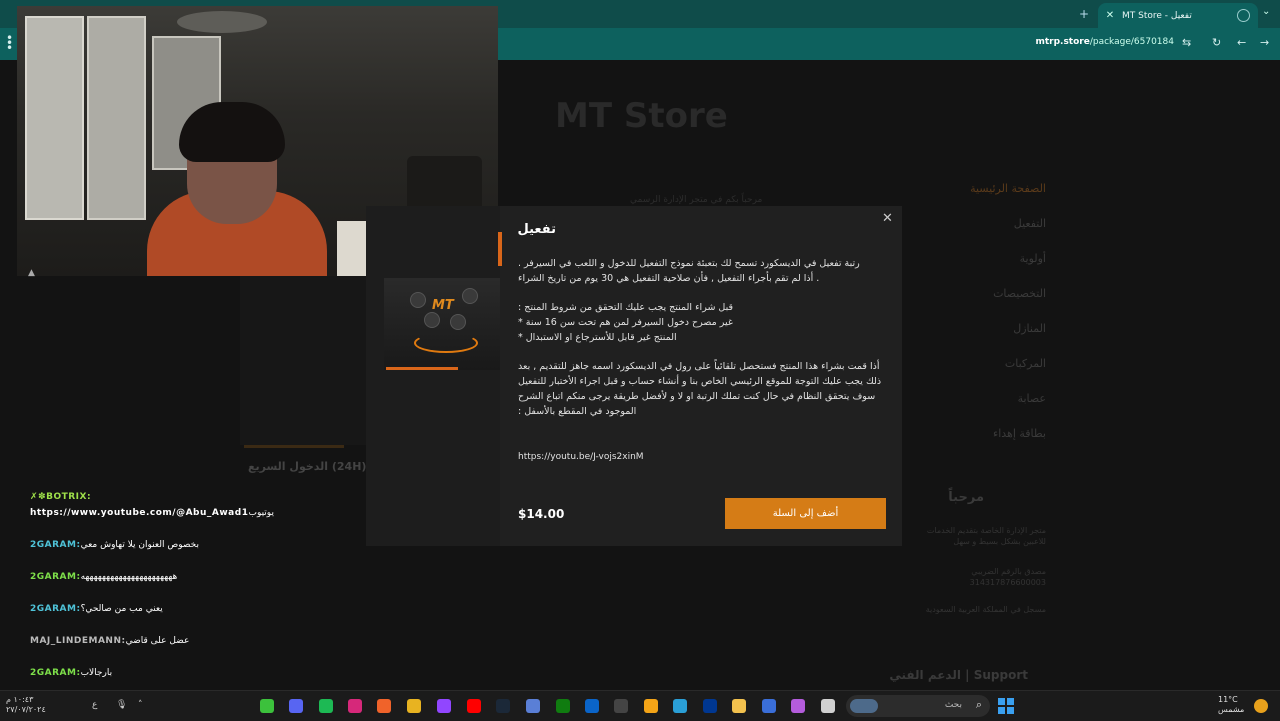  I want to click on twitch-icon, so click(444, 706).